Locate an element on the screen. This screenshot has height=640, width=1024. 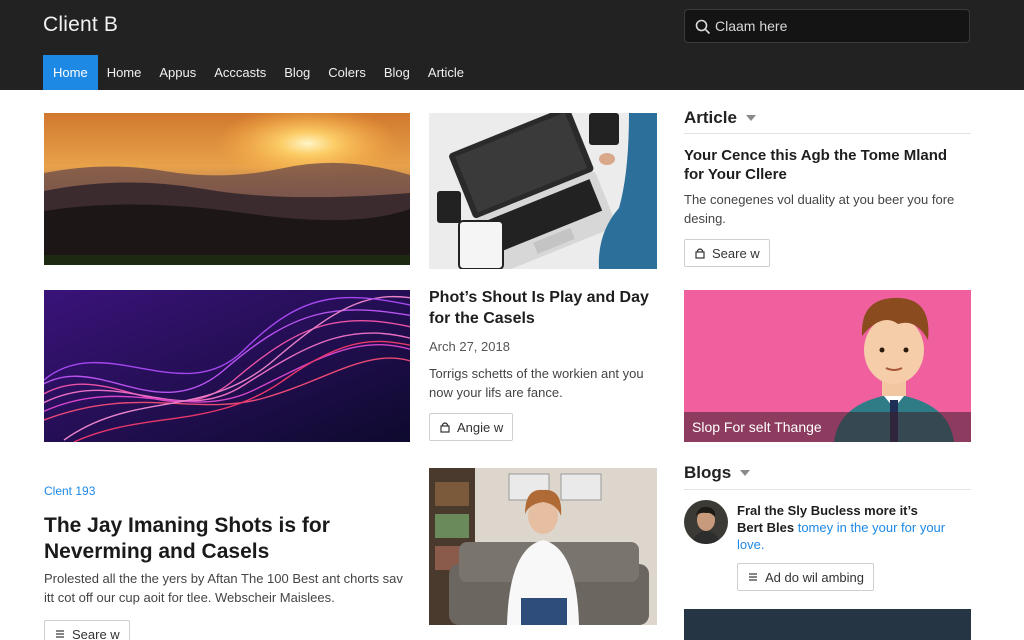
search-box is located at coordinates (827, 26).